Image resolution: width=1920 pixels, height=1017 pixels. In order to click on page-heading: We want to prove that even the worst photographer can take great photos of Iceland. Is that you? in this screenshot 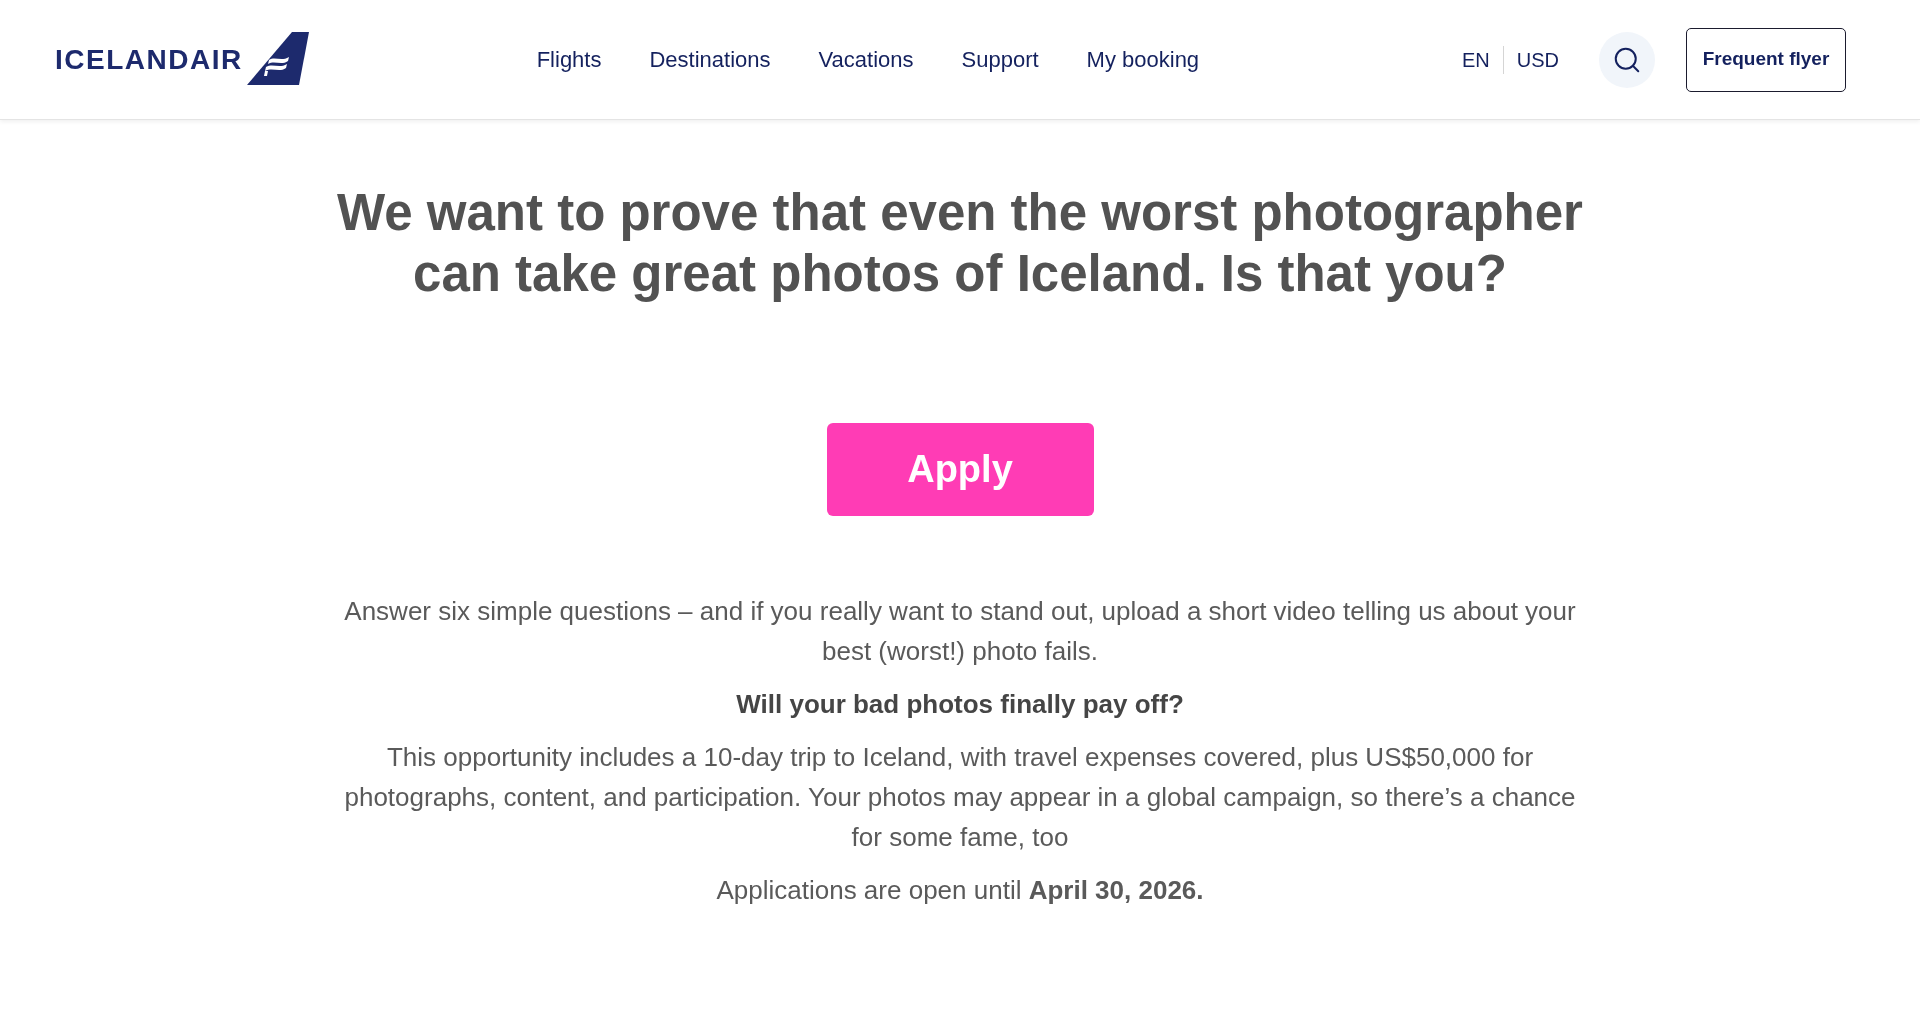, I will do `click(960, 243)`.